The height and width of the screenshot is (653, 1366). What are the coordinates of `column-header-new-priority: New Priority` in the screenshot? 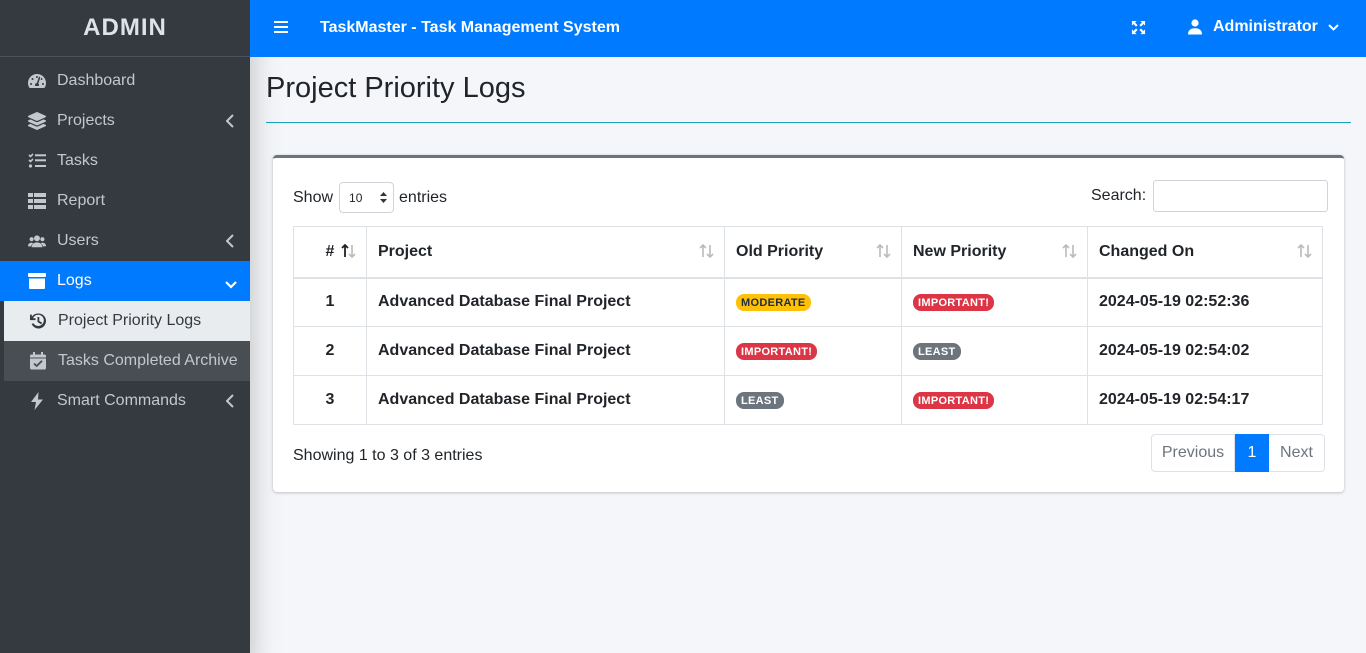 It's located at (994, 252).